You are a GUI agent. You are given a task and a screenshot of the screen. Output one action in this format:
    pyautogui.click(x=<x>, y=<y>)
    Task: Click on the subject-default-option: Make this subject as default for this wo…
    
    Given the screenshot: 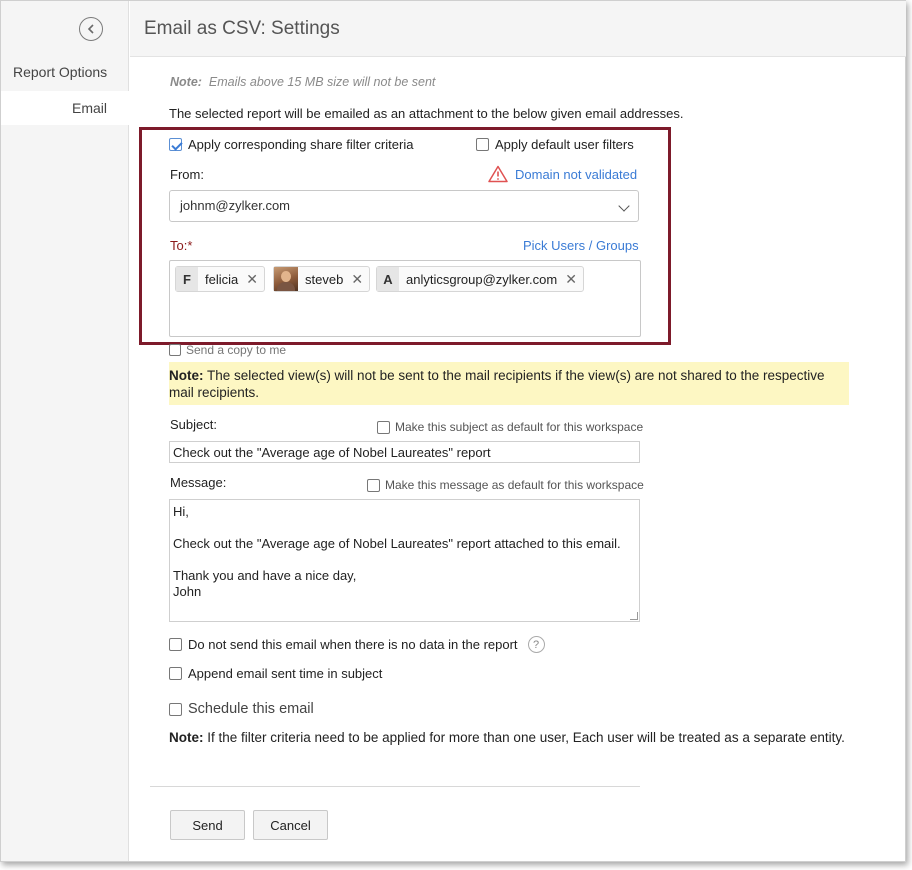 What is the action you would take?
    pyautogui.click(x=510, y=427)
    